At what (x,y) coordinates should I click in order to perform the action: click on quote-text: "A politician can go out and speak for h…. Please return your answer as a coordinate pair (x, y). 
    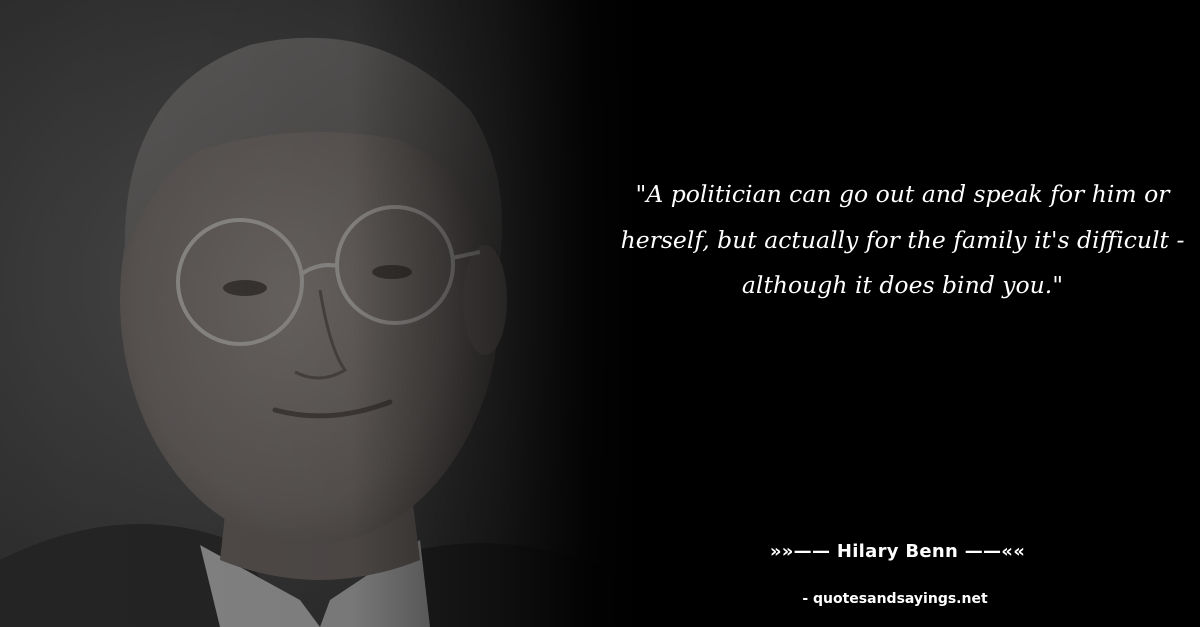
    Looking at the image, I should click on (902, 239).